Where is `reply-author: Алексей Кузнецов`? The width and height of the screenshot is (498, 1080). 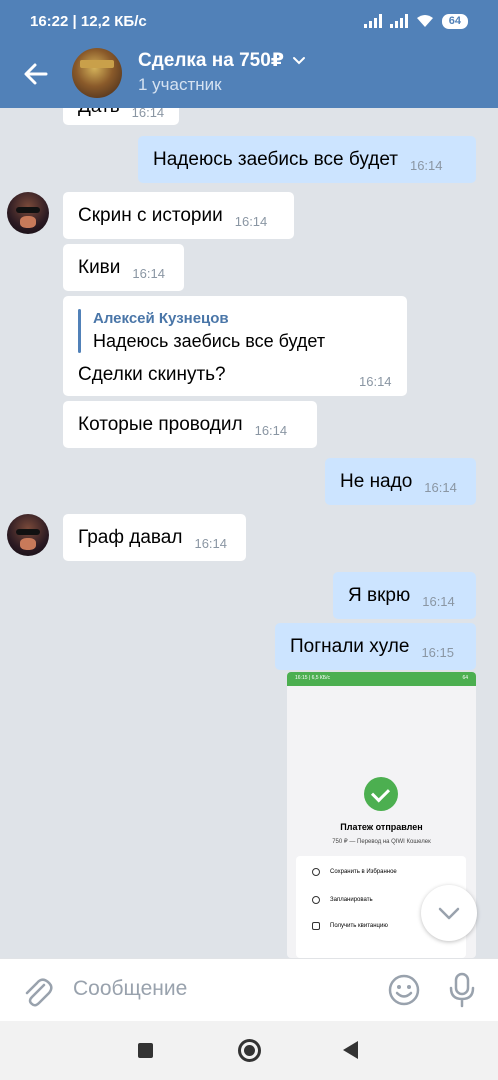
reply-author: Алексей Кузнецов is located at coordinates (161, 318).